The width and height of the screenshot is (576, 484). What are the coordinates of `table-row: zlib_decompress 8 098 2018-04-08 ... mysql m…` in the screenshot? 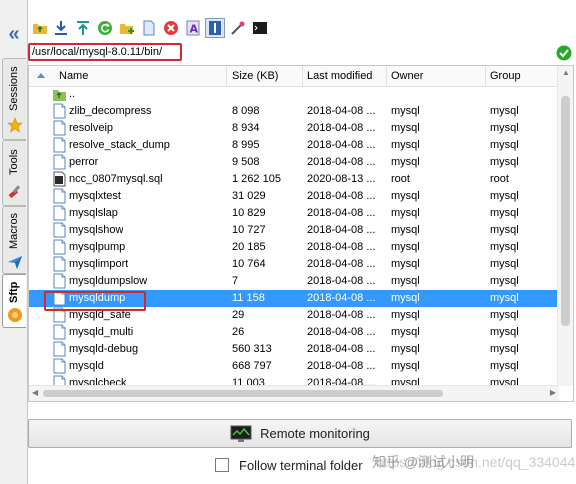 It's located at (294, 111).